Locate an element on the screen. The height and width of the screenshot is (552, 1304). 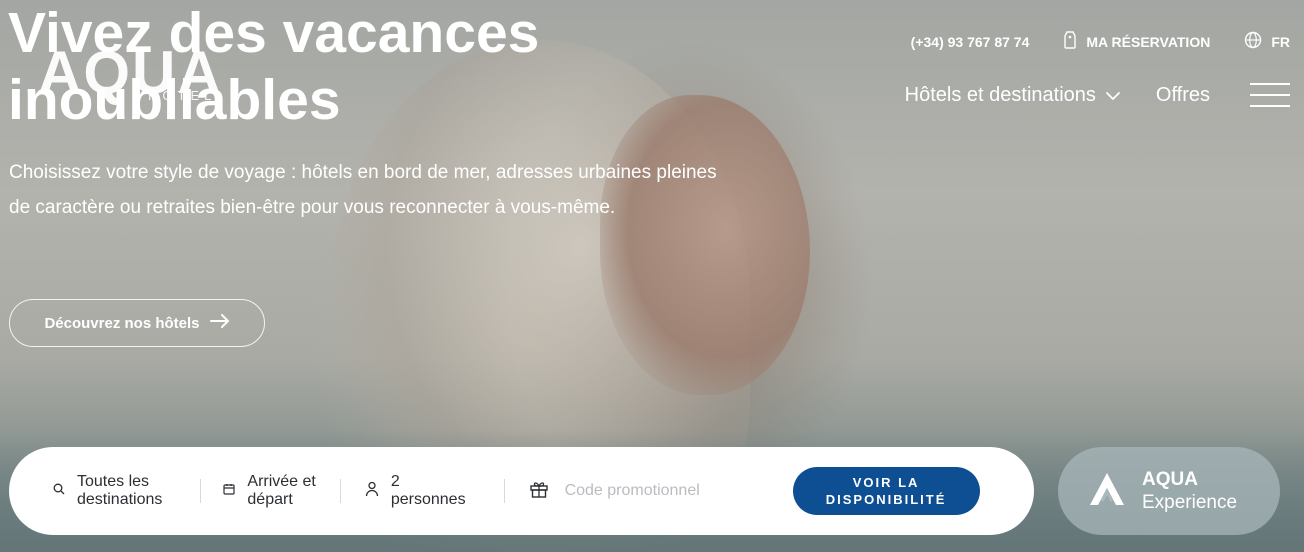
nav-offers-label: Offres is located at coordinates (1182, 94).